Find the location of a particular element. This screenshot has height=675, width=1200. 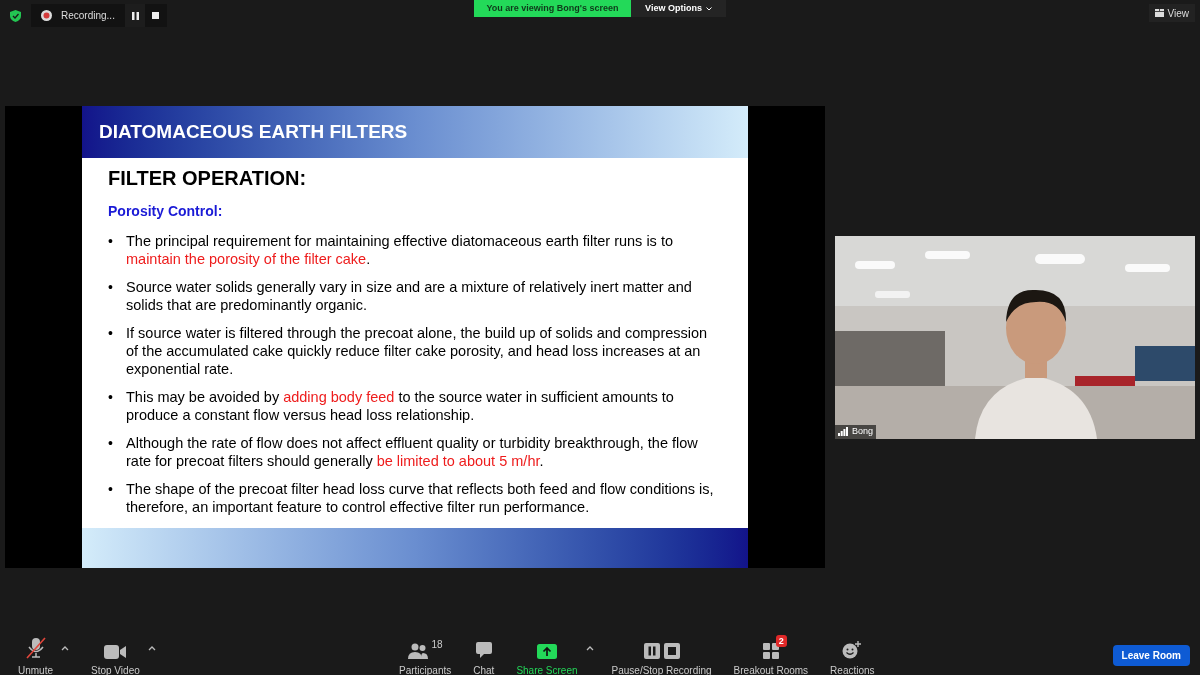

viewing-banner: You are viewing Bong's screen is located at coordinates (552, 8).